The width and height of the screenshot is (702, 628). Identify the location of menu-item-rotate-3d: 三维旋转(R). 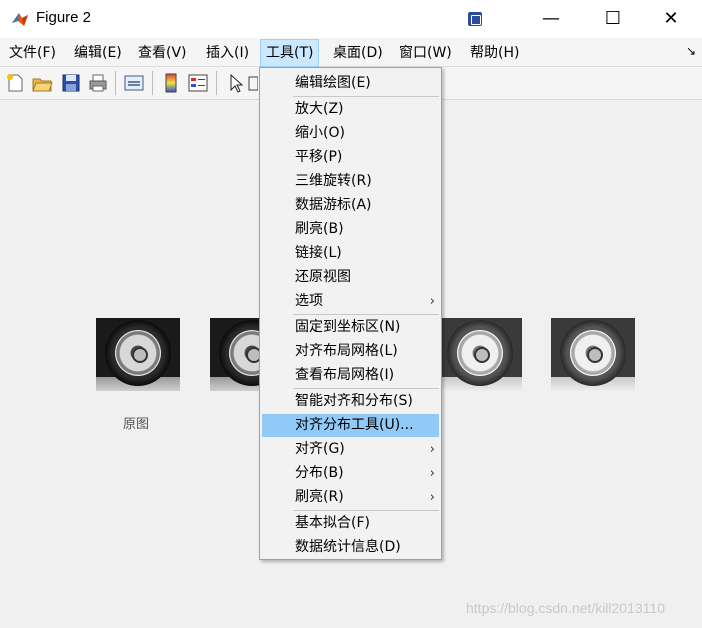
(350, 181).